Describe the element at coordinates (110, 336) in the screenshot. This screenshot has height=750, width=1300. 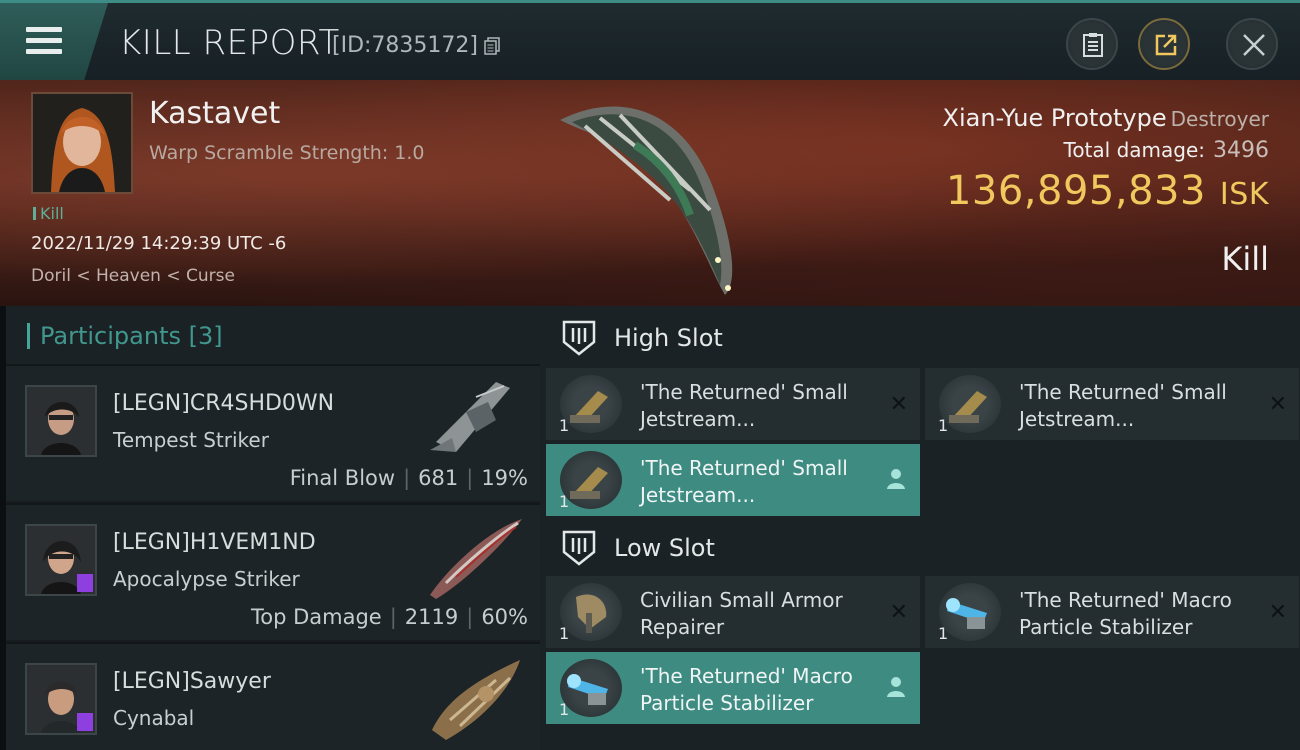
I see `participants-label: Participants` at that location.